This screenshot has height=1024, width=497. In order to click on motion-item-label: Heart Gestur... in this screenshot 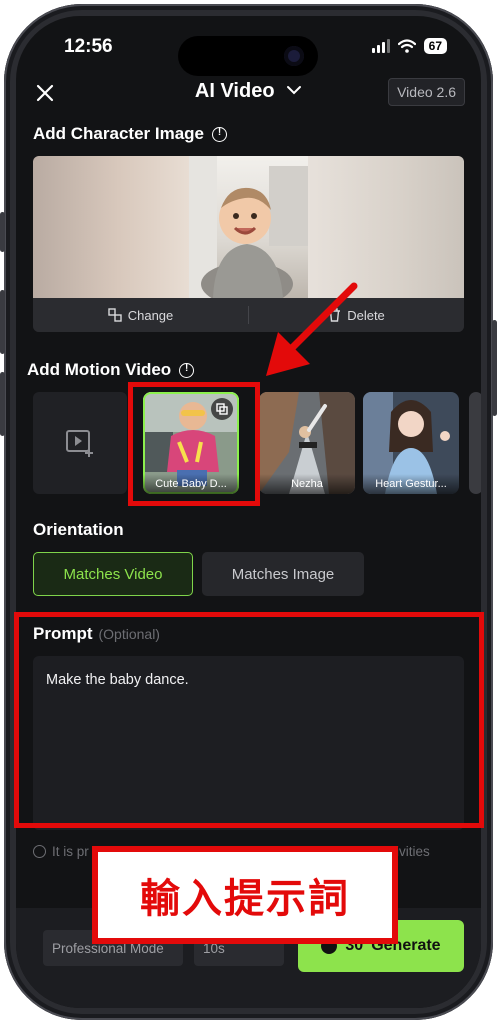, I will do `click(411, 484)`.